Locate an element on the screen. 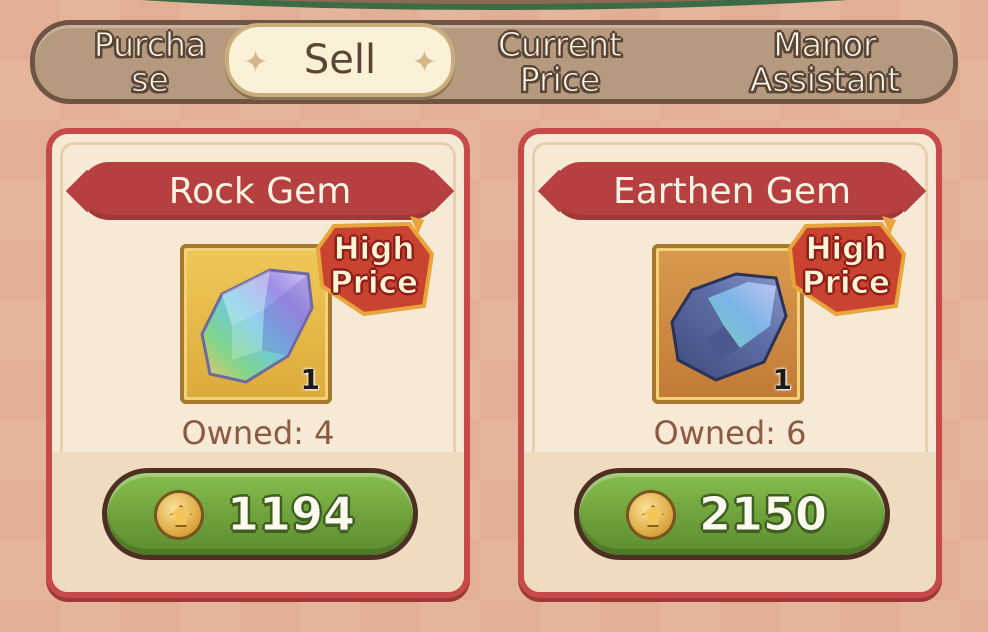 This screenshot has height=632, width=988. tab-sell-label: Sell is located at coordinates (340, 60).